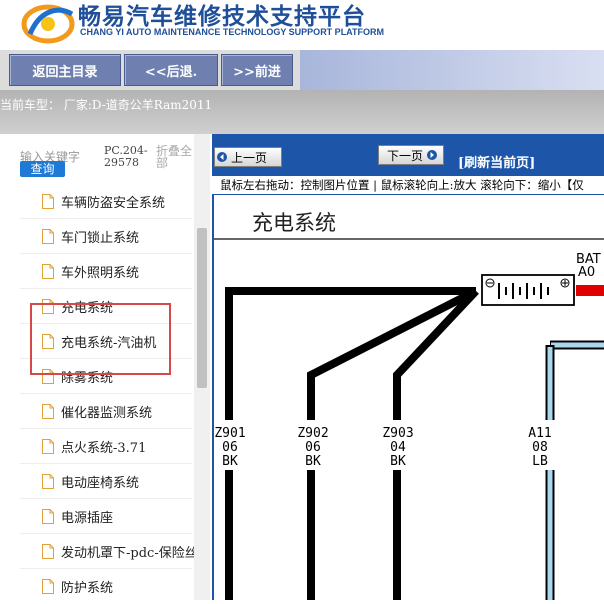 This screenshot has width=604, height=604. I want to click on tree-item-label: 电动座椅系统, so click(100, 483).